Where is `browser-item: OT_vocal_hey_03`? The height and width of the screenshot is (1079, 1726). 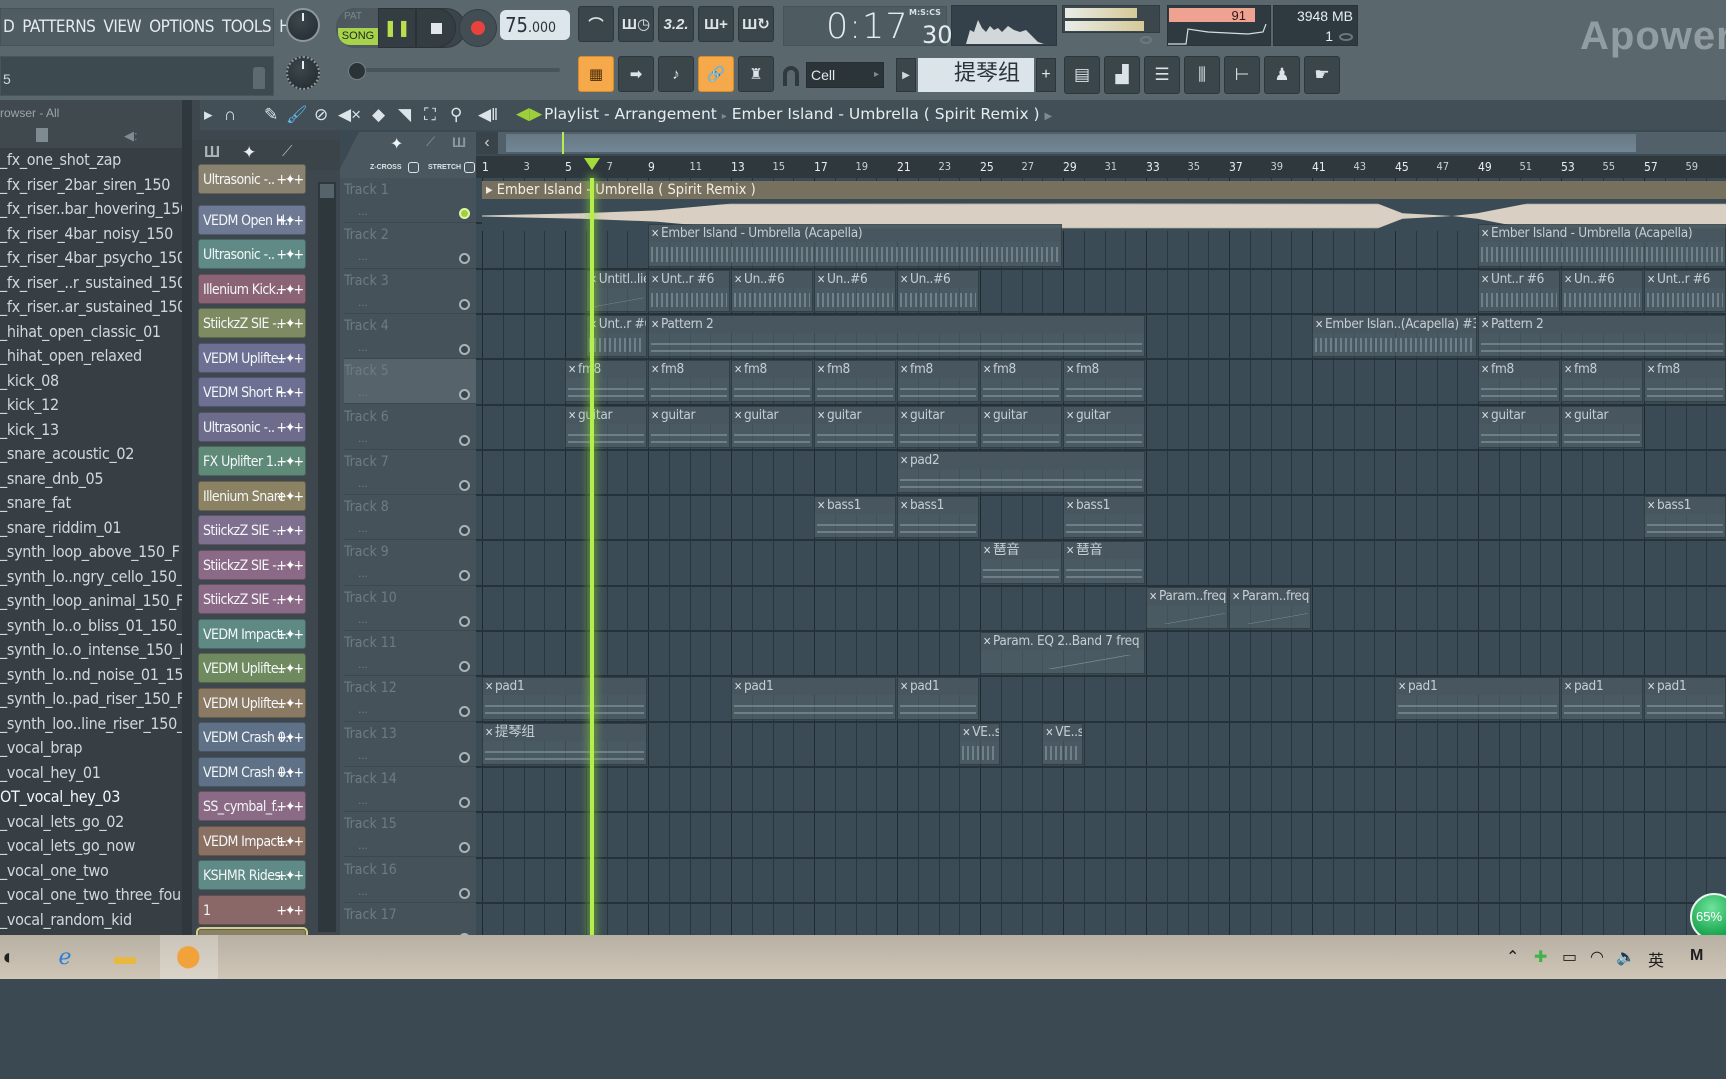 browser-item: OT_vocal_hey_03 is located at coordinates (91, 797).